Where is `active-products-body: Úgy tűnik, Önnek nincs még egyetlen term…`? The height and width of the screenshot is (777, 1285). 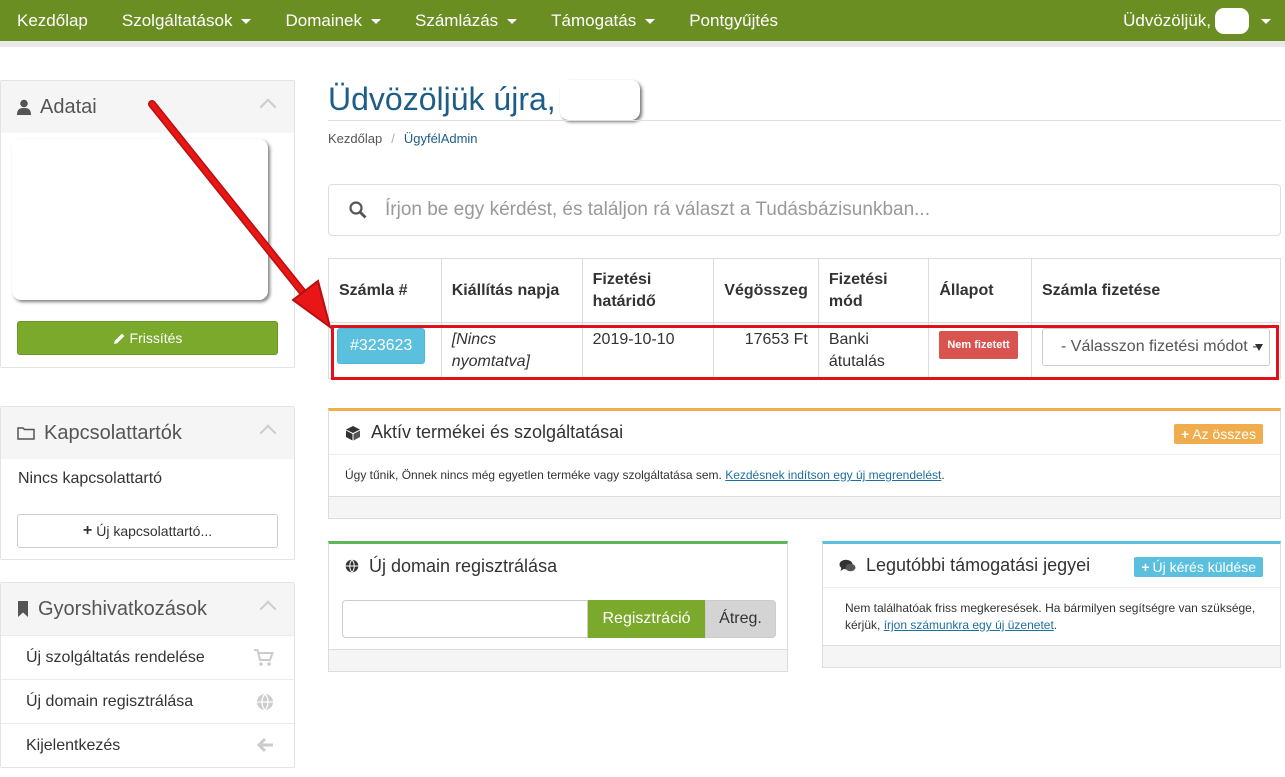 active-products-body: Úgy tűnik, Önnek nincs még egyetlen term… is located at coordinates (645, 475).